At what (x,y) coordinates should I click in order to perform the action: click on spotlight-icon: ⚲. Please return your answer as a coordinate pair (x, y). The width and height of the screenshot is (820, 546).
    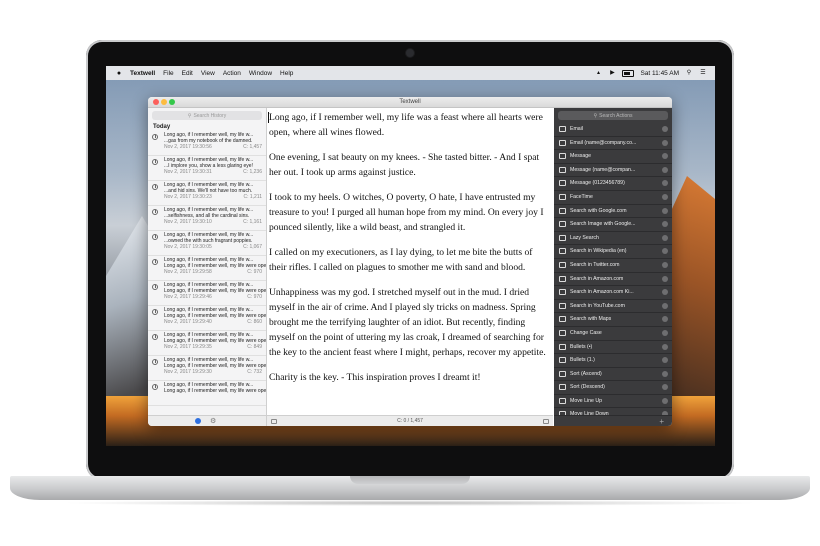
    Looking at the image, I should click on (689, 73).